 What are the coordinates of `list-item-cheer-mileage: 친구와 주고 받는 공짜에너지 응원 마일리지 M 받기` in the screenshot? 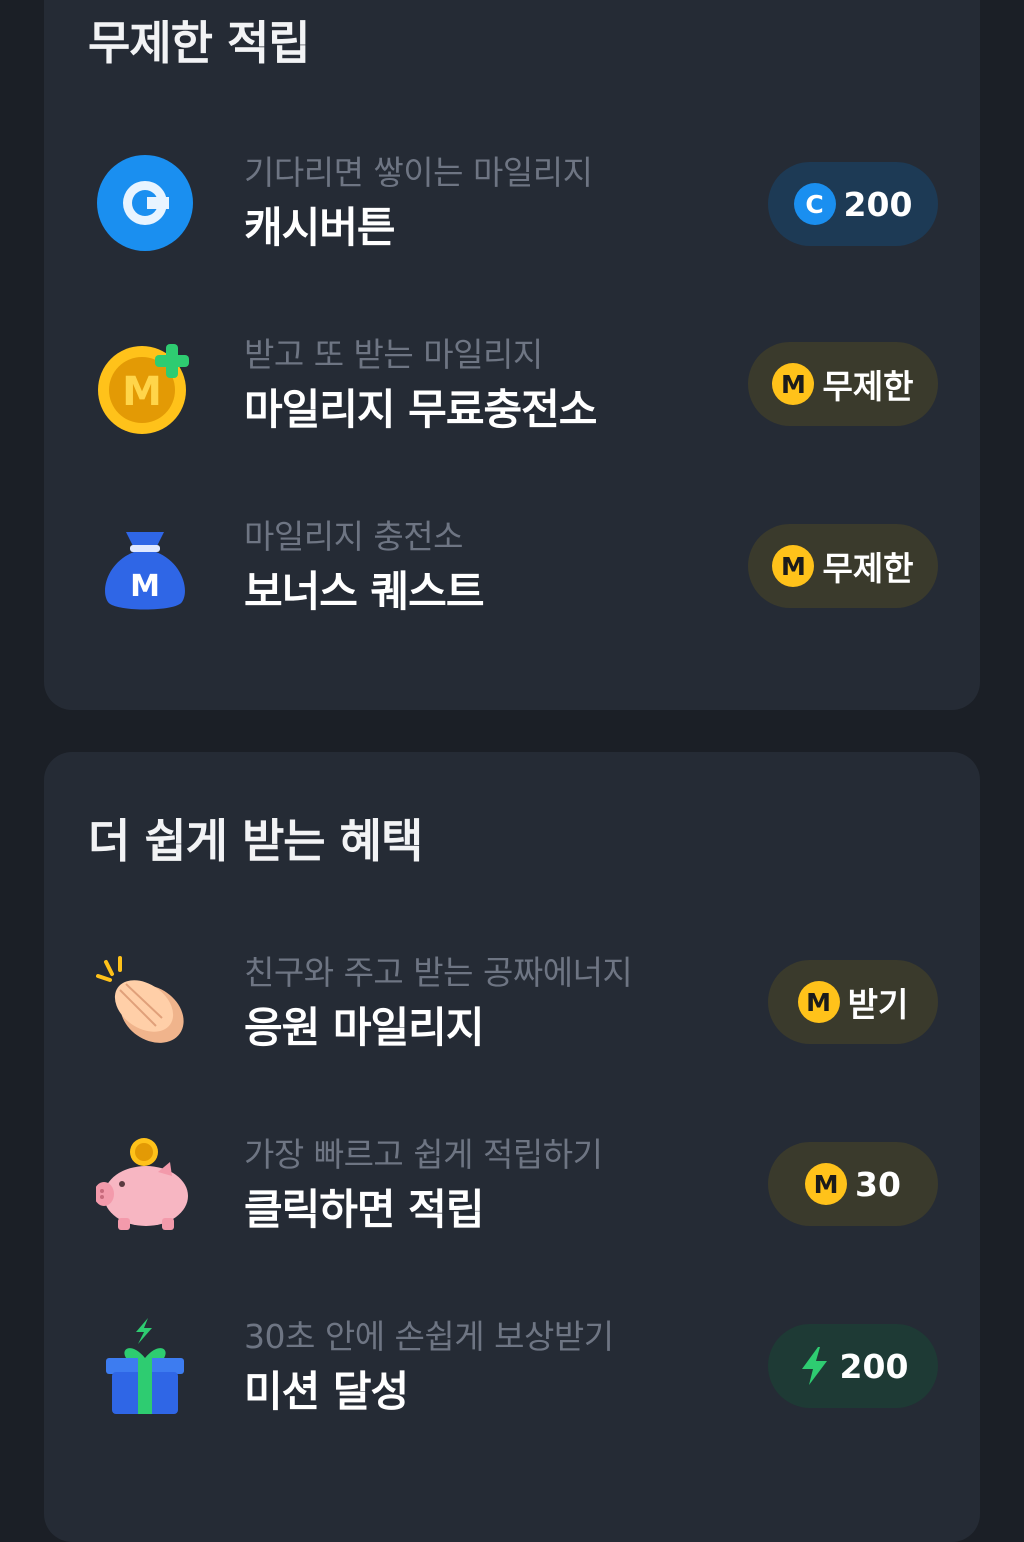 It's located at (512, 1002).